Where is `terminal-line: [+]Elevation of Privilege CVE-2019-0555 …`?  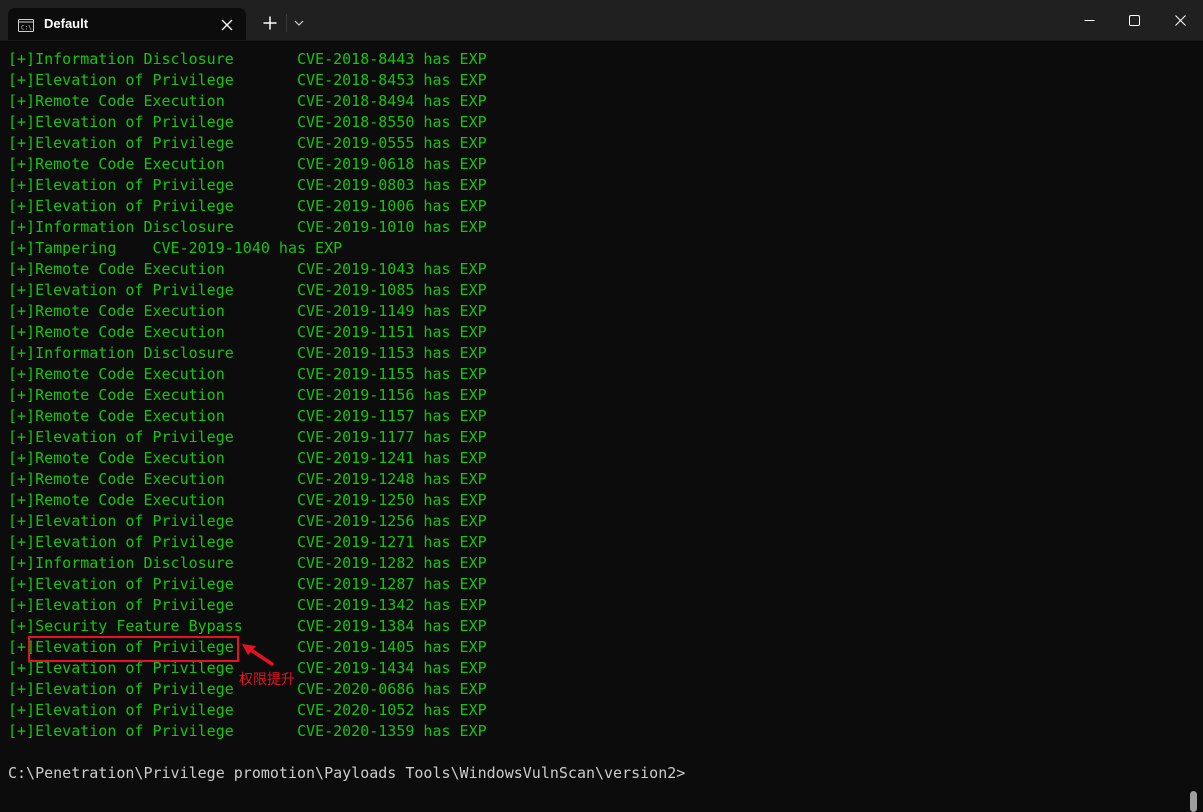
terminal-line: [+]Elevation of Privilege CVE-2019-0555 … is located at coordinates (247, 143).